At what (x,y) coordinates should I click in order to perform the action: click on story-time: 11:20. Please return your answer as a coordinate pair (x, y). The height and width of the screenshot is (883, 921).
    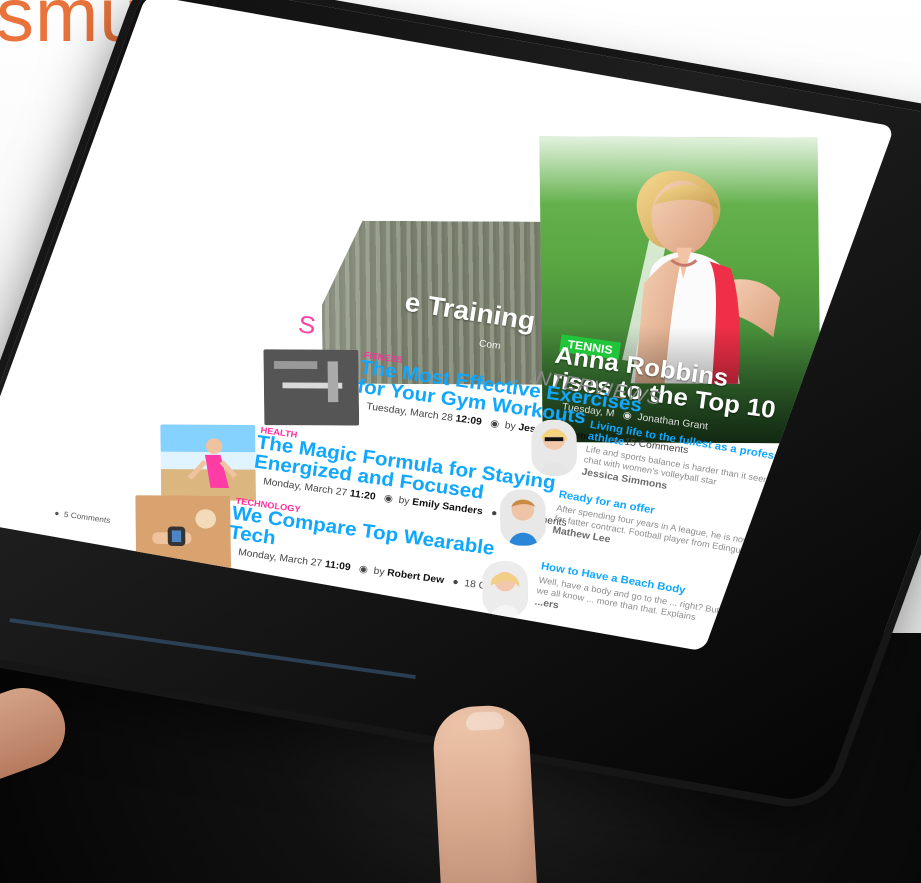
    Looking at the image, I should click on (363, 495).